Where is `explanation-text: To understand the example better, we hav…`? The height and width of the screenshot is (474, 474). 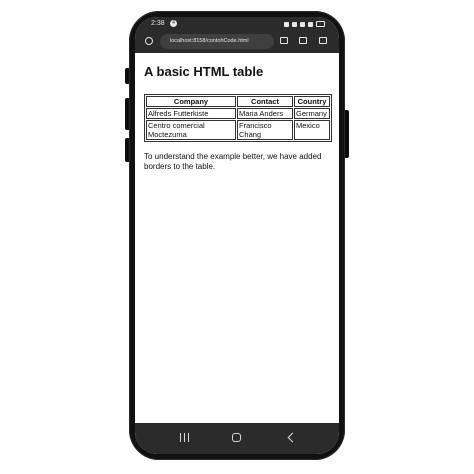 explanation-text: To understand the example better, we hav… is located at coordinates (233, 161).